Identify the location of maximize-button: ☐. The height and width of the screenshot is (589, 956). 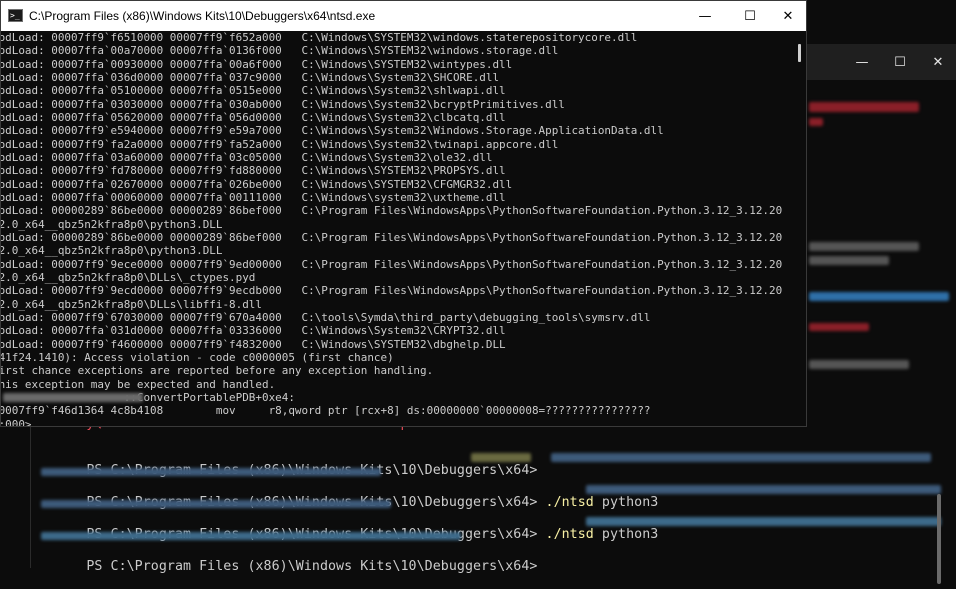
(900, 62).